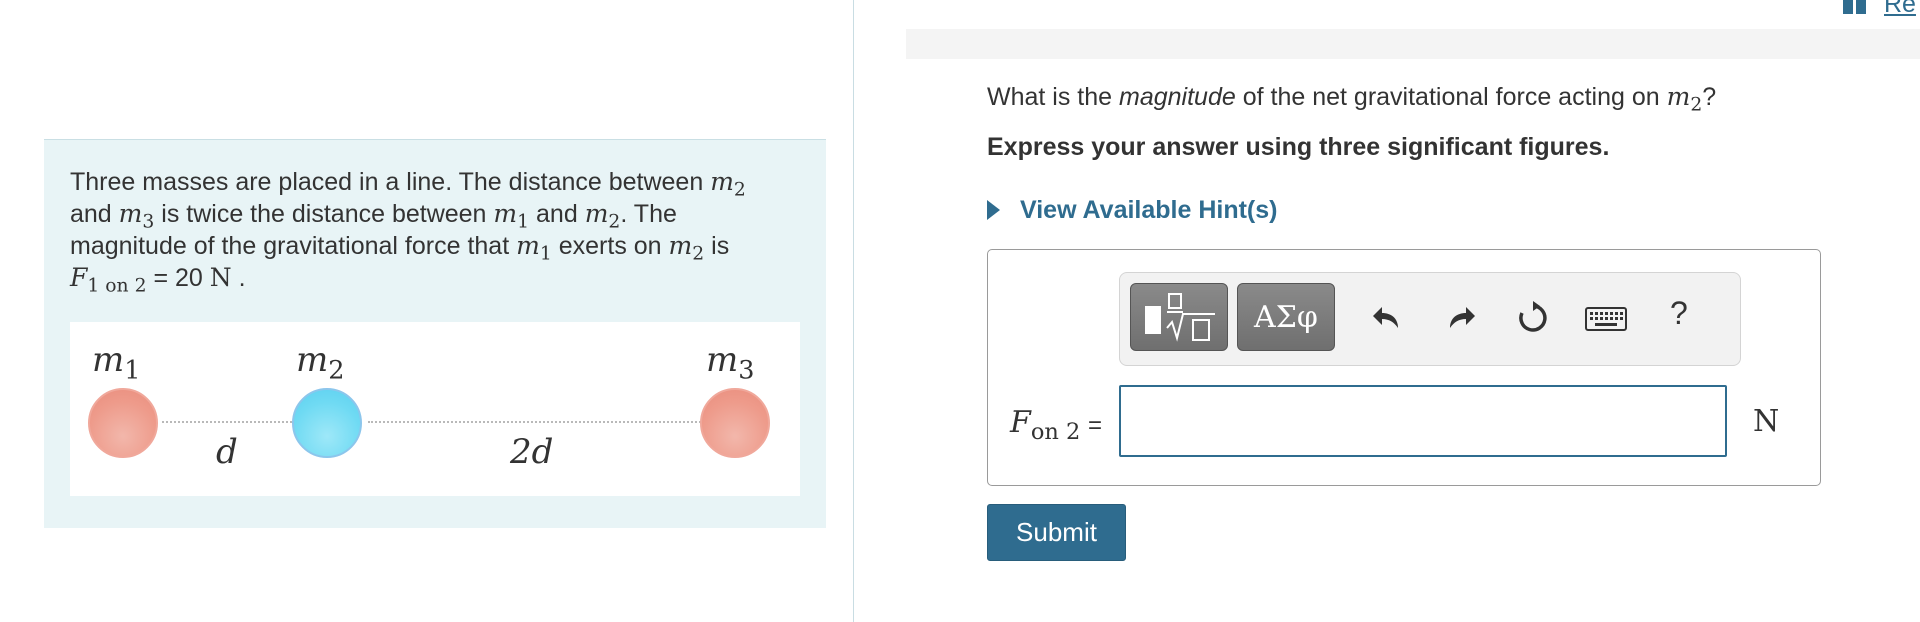 This screenshot has height=622, width=1920. What do you see at coordinates (1149, 209) in the screenshot?
I see `hint-label: View Available Hint(s)` at bounding box center [1149, 209].